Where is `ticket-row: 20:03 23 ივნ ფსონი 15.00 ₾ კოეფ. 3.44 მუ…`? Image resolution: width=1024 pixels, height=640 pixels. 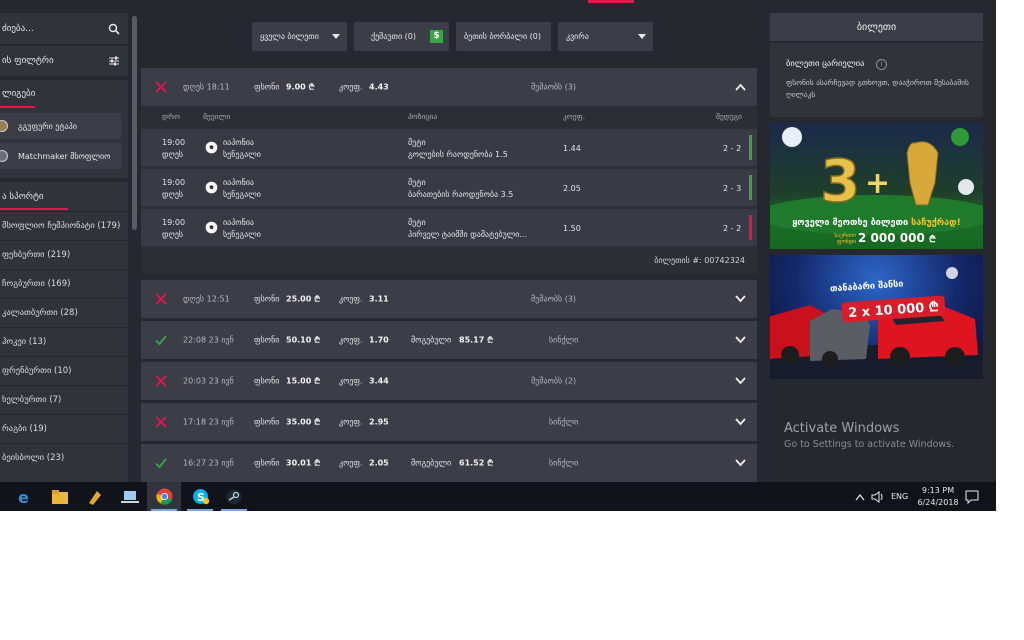
ticket-row: 20:03 23 ივნ ფსონი 15.00 ₾ კოეფ. 3.44 მუ… is located at coordinates (449, 381).